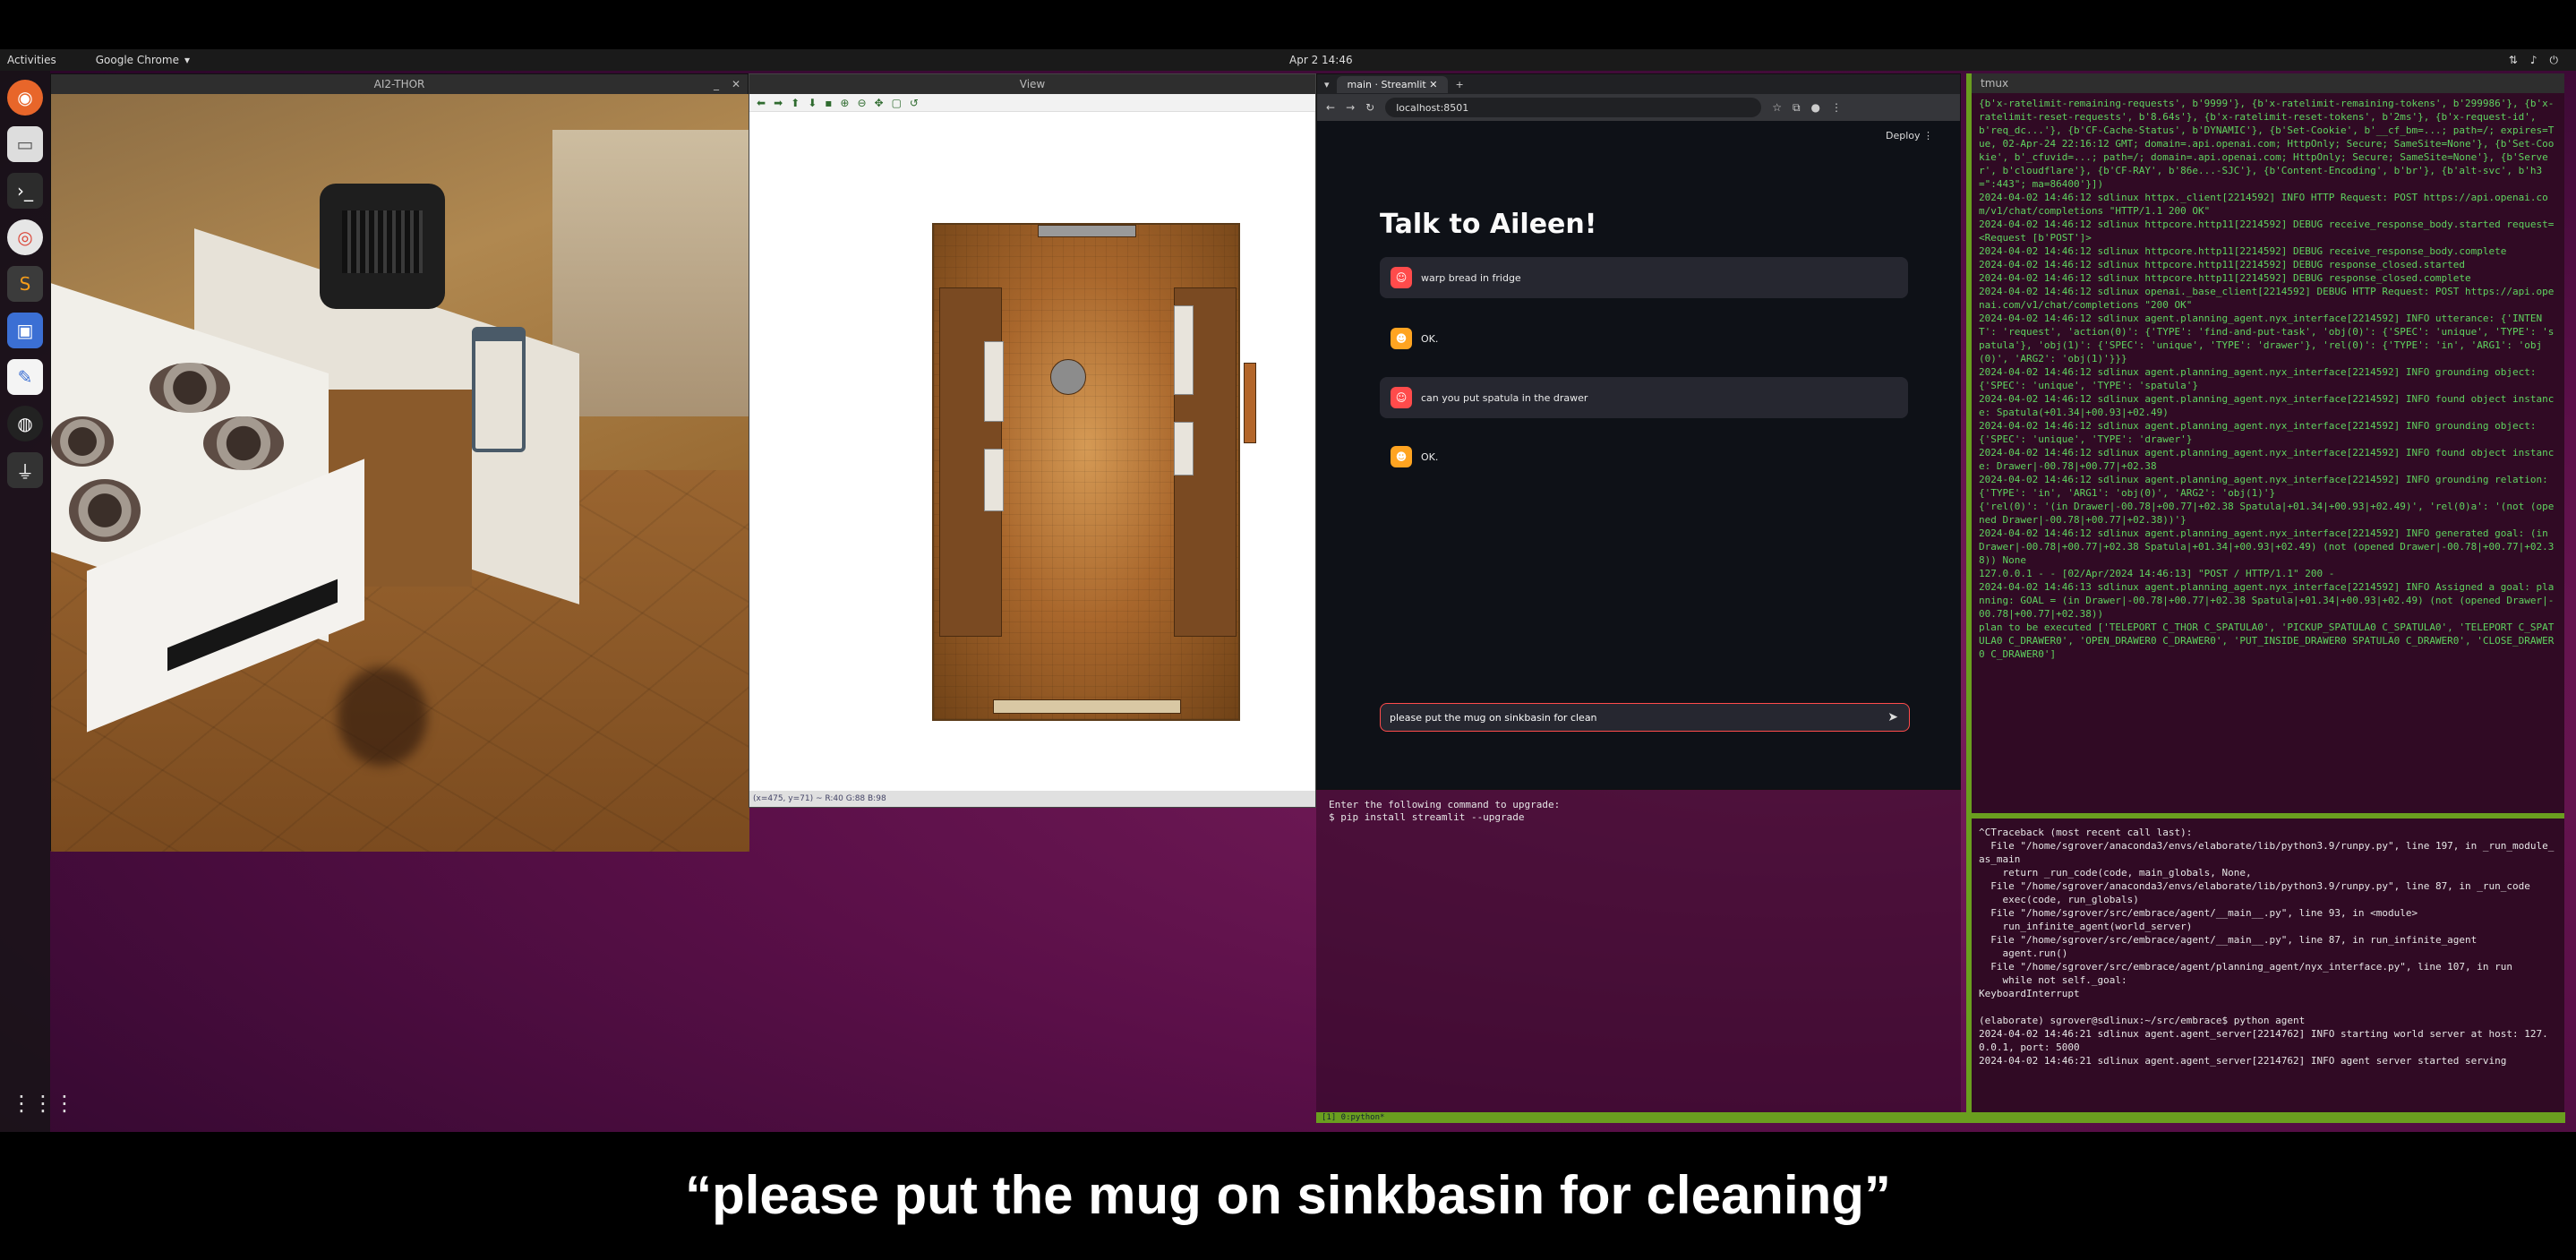 Image resolution: width=2576 pixels, height=1260 pixels. I want to click on terminal-titlebar: tmux, so click(2268, 83).